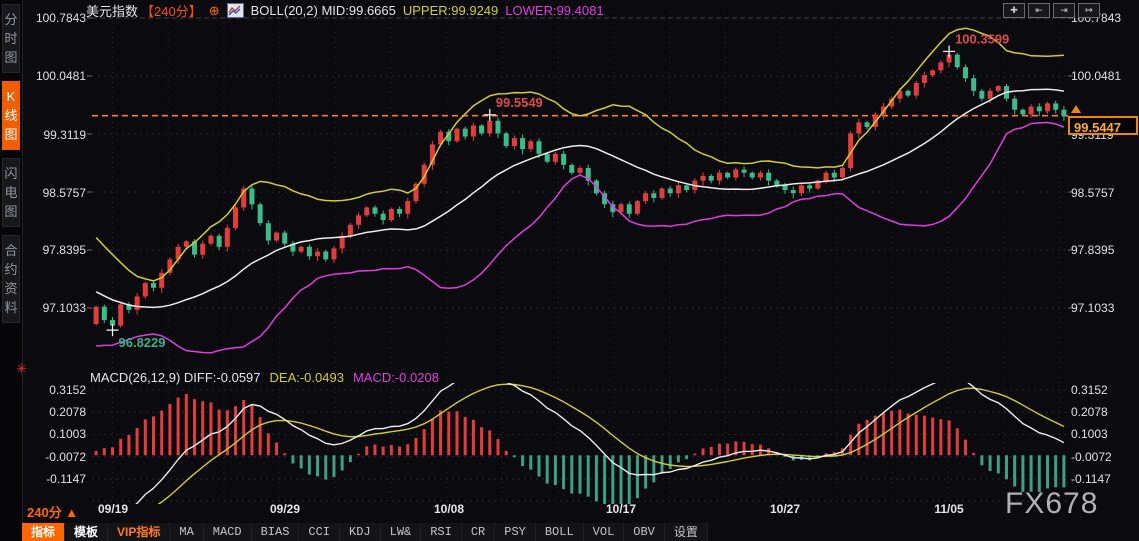 Image resolution: width=1139 pixels, height=541 pixels. Describe the element at coordinates (515, 532) in the screenshot. I see `toolbar-item-psy: PSY` at that location.